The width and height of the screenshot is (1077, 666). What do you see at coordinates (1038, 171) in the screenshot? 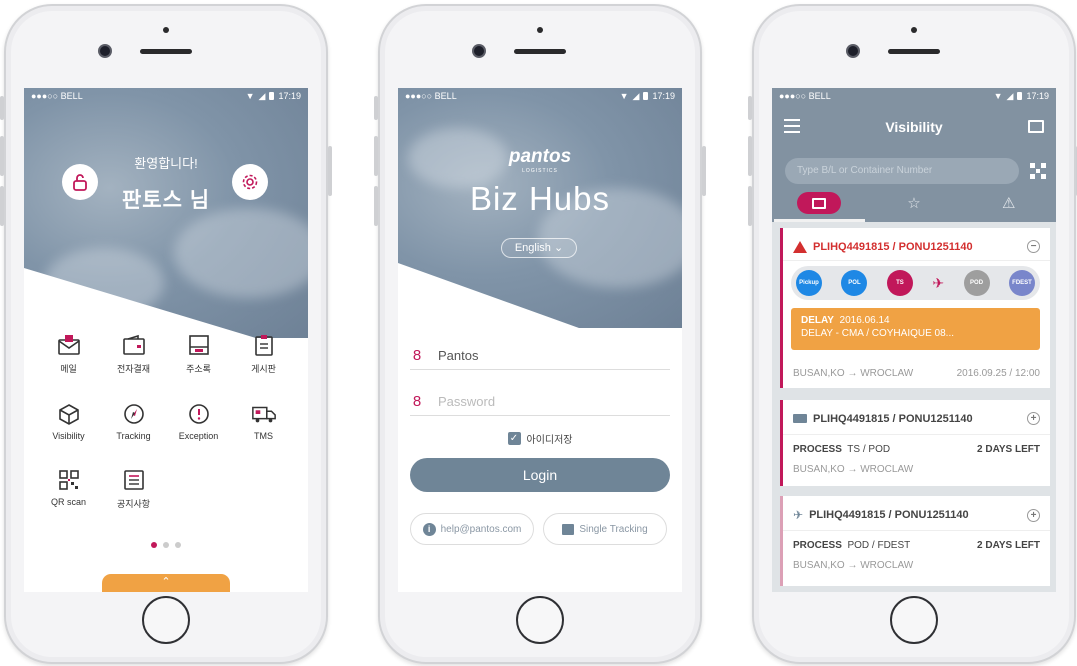
I see `qr-scan-icon` at bounding box center [1038, 171].